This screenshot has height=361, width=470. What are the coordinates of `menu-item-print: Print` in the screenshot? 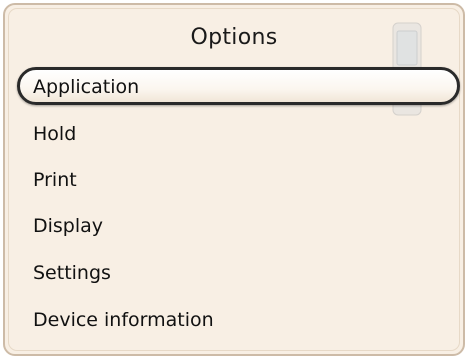 It's located at (233, 180).